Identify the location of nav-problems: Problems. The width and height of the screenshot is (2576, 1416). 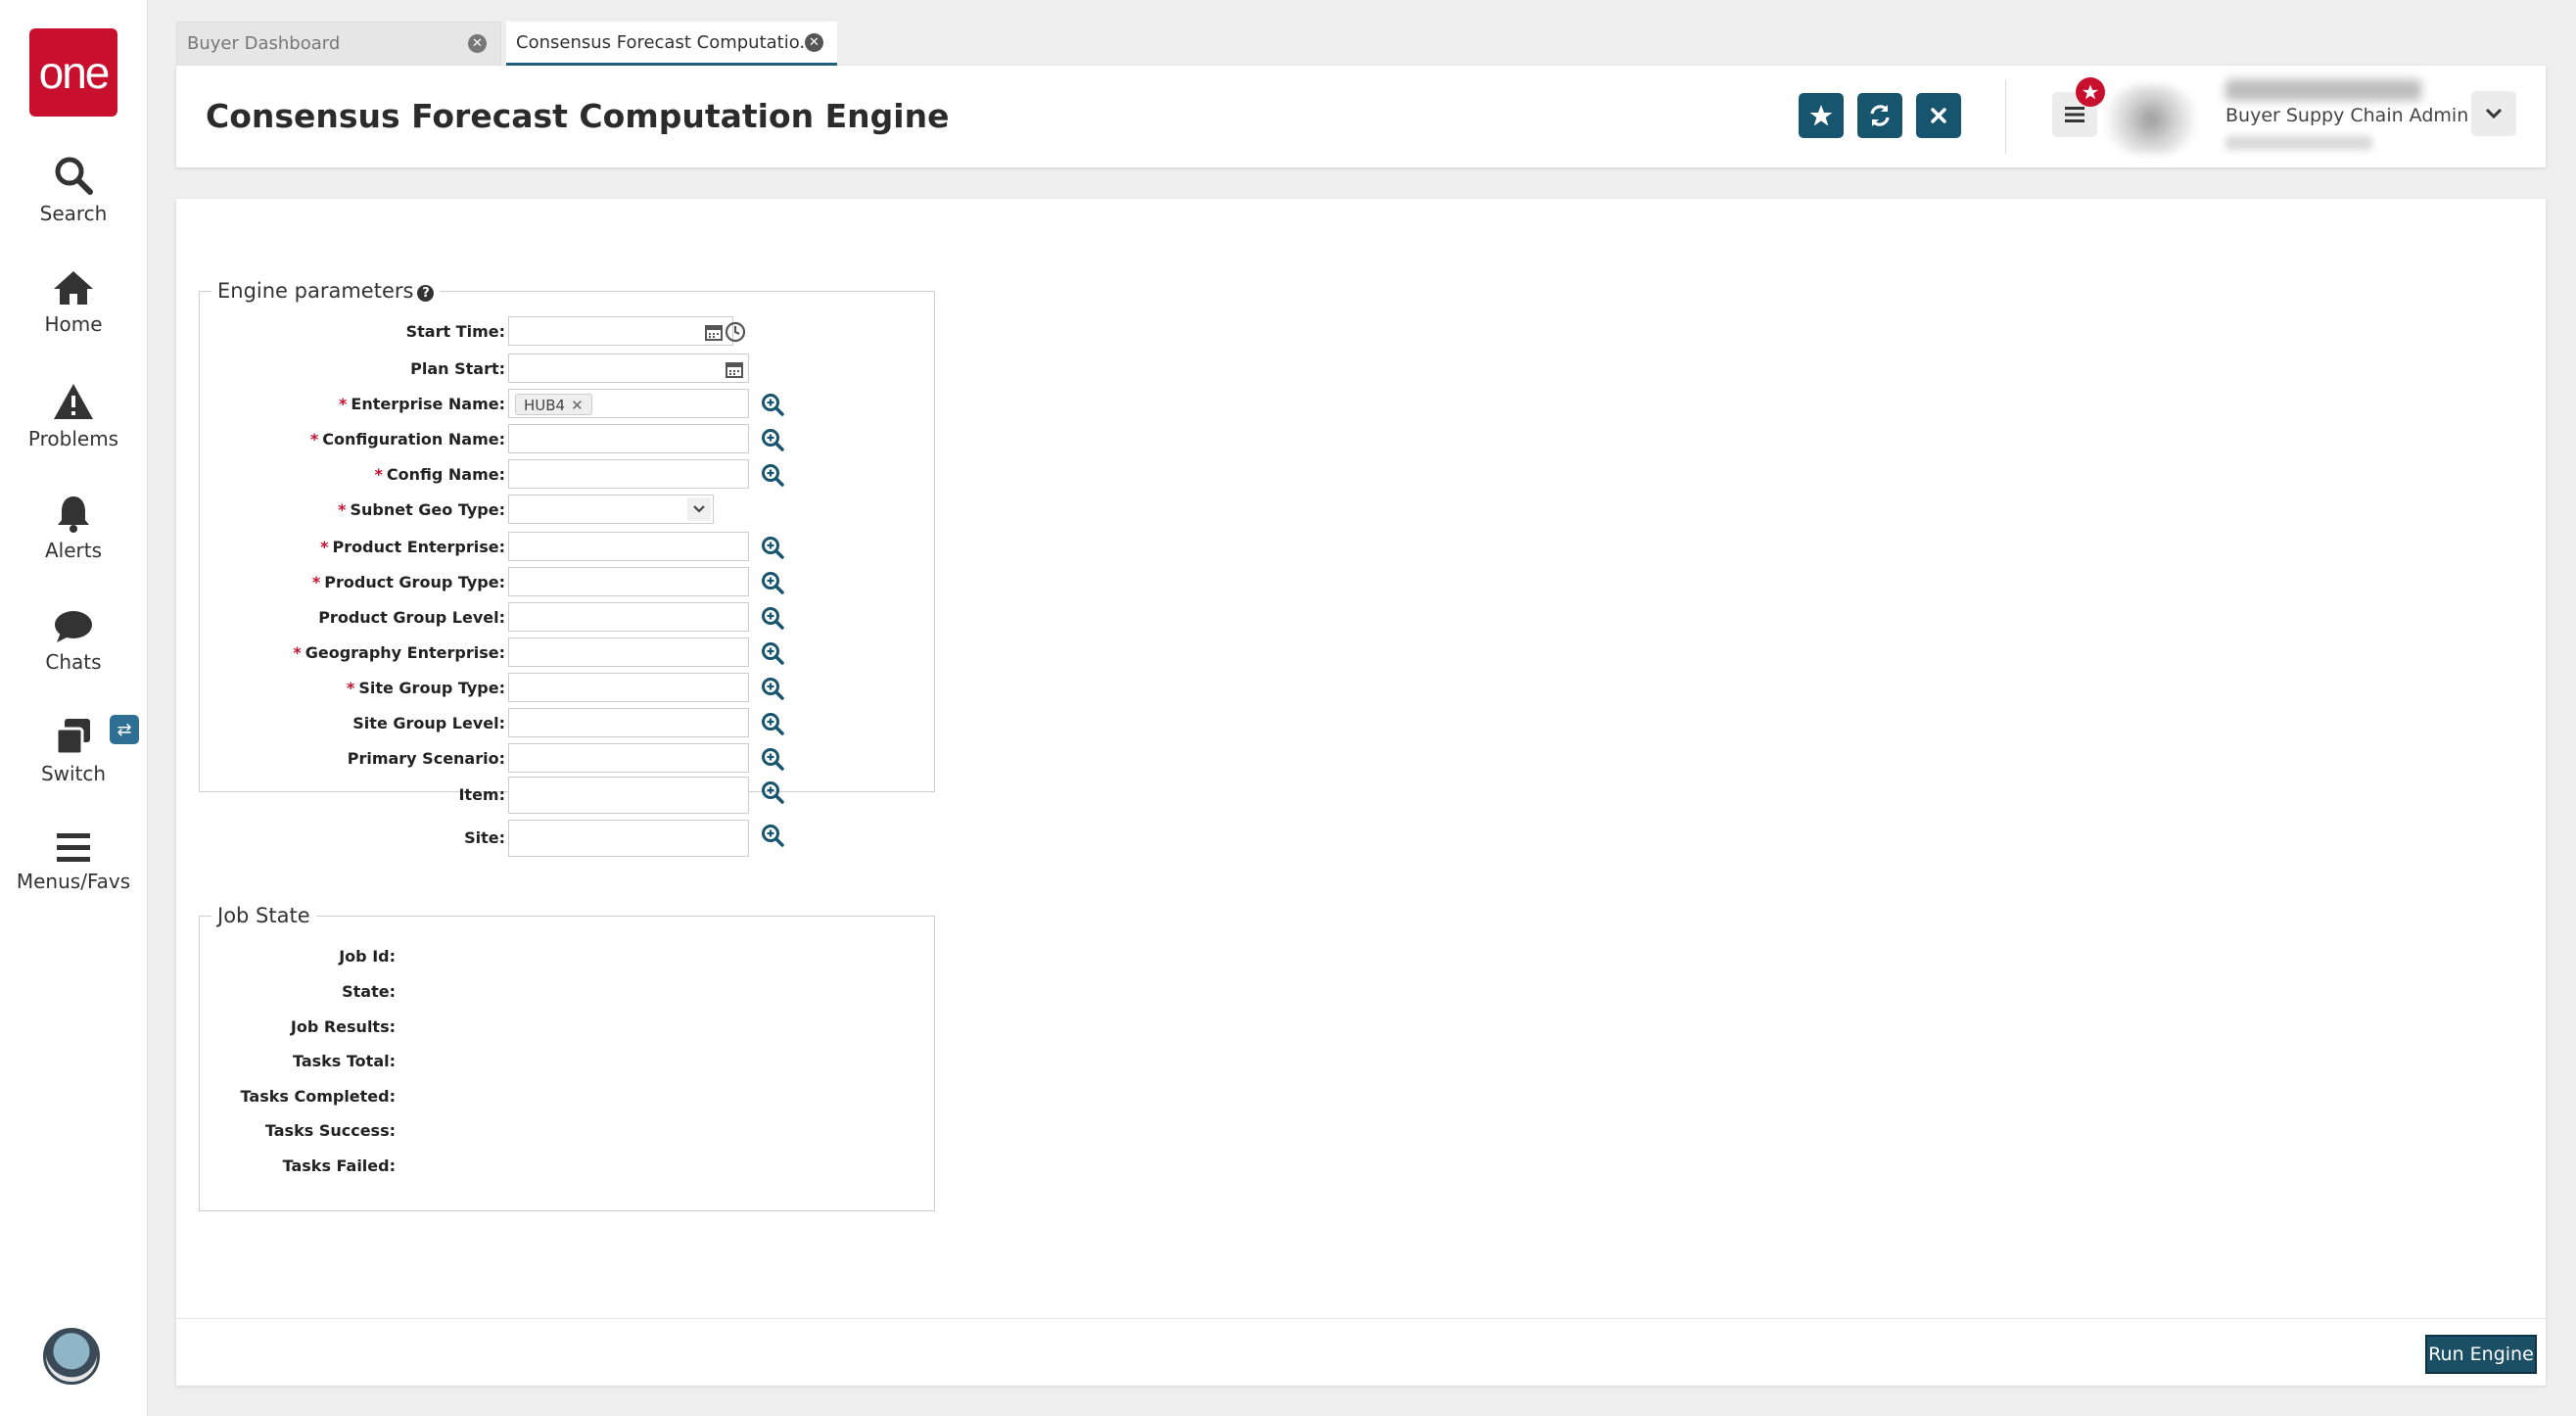
(74, 416).